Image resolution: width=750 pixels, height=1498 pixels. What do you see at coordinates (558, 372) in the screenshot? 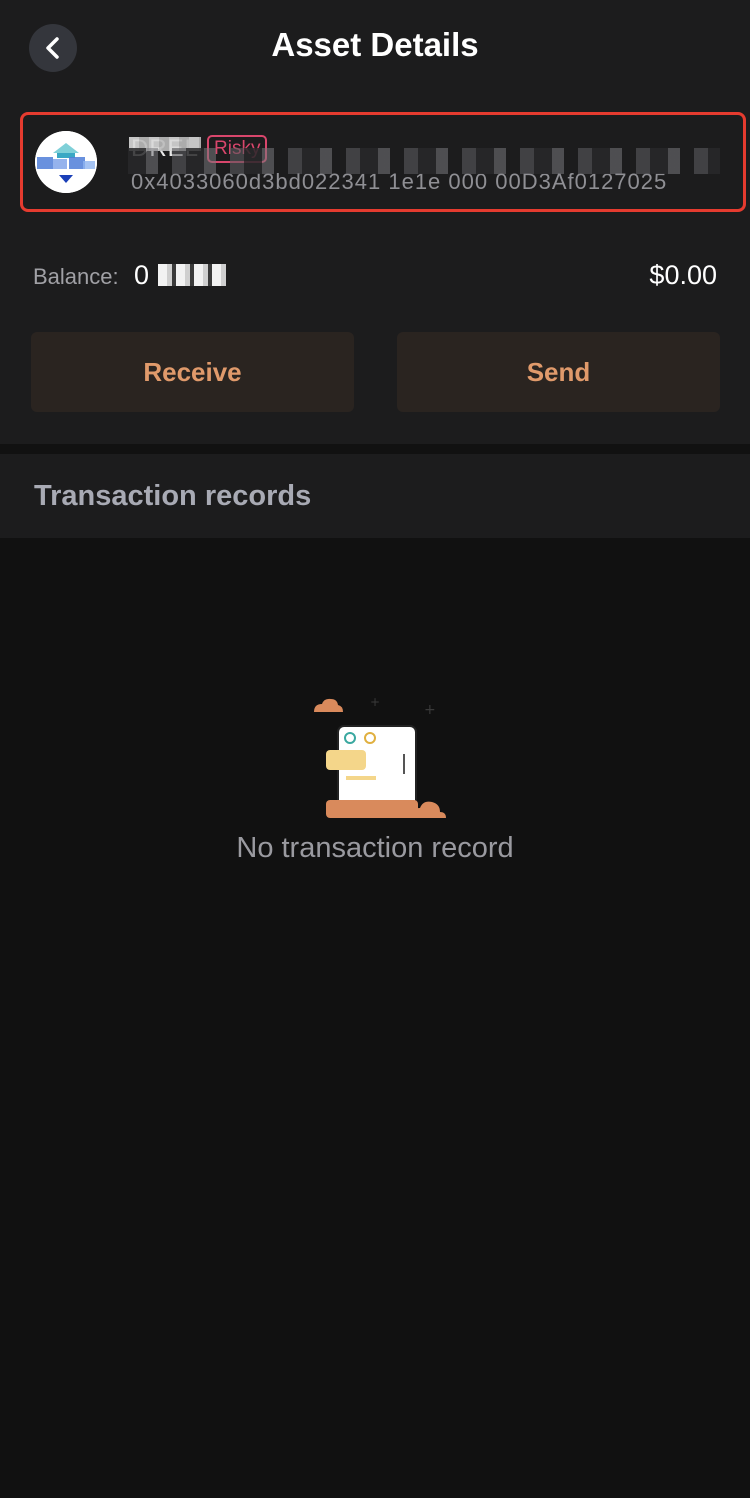
I see `send-button: Send` at bounding box center [558, 372].